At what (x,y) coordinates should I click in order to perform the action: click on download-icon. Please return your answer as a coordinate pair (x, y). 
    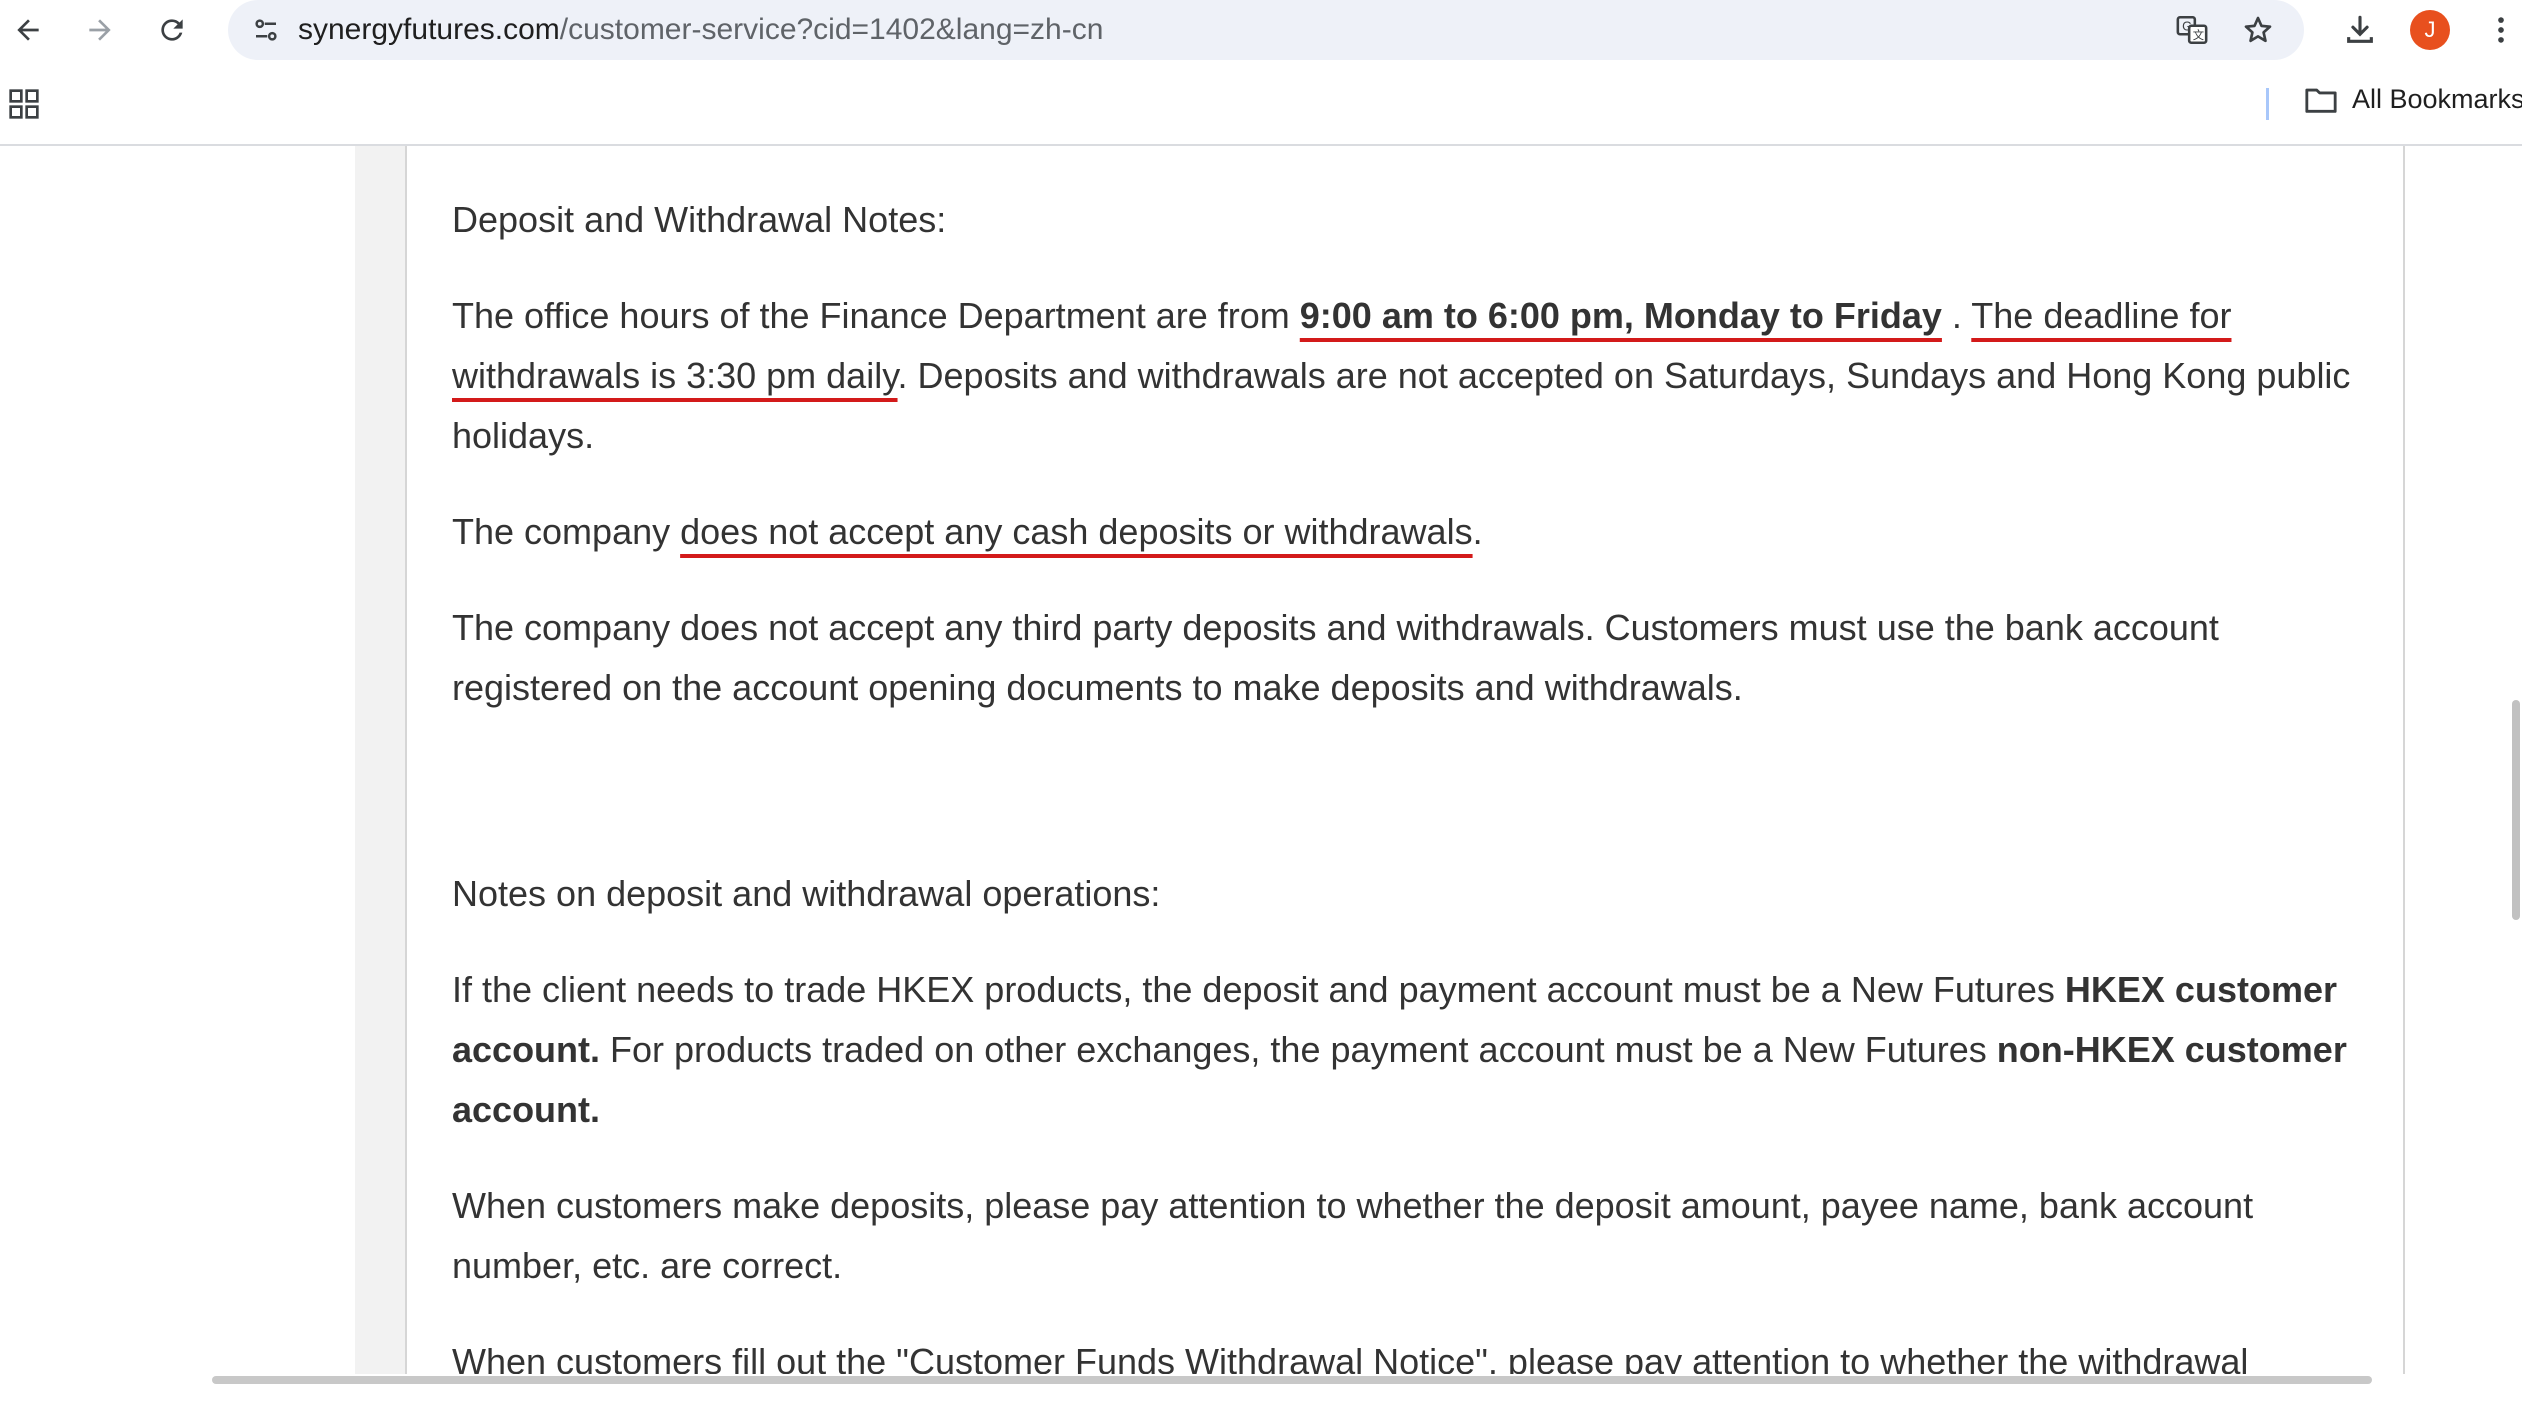
    Looking at the image, I should click on (2360, 29).